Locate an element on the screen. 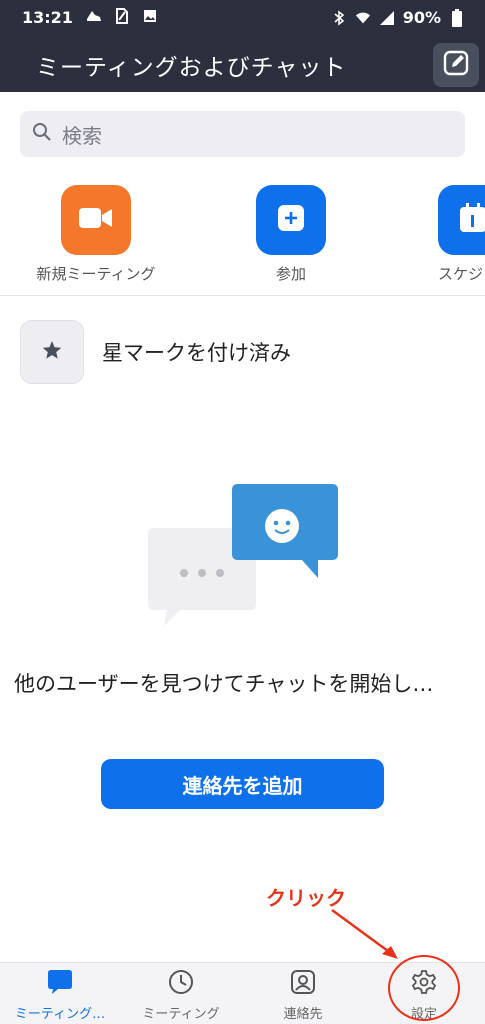  plus-icon is located at coordinates (291, 220).